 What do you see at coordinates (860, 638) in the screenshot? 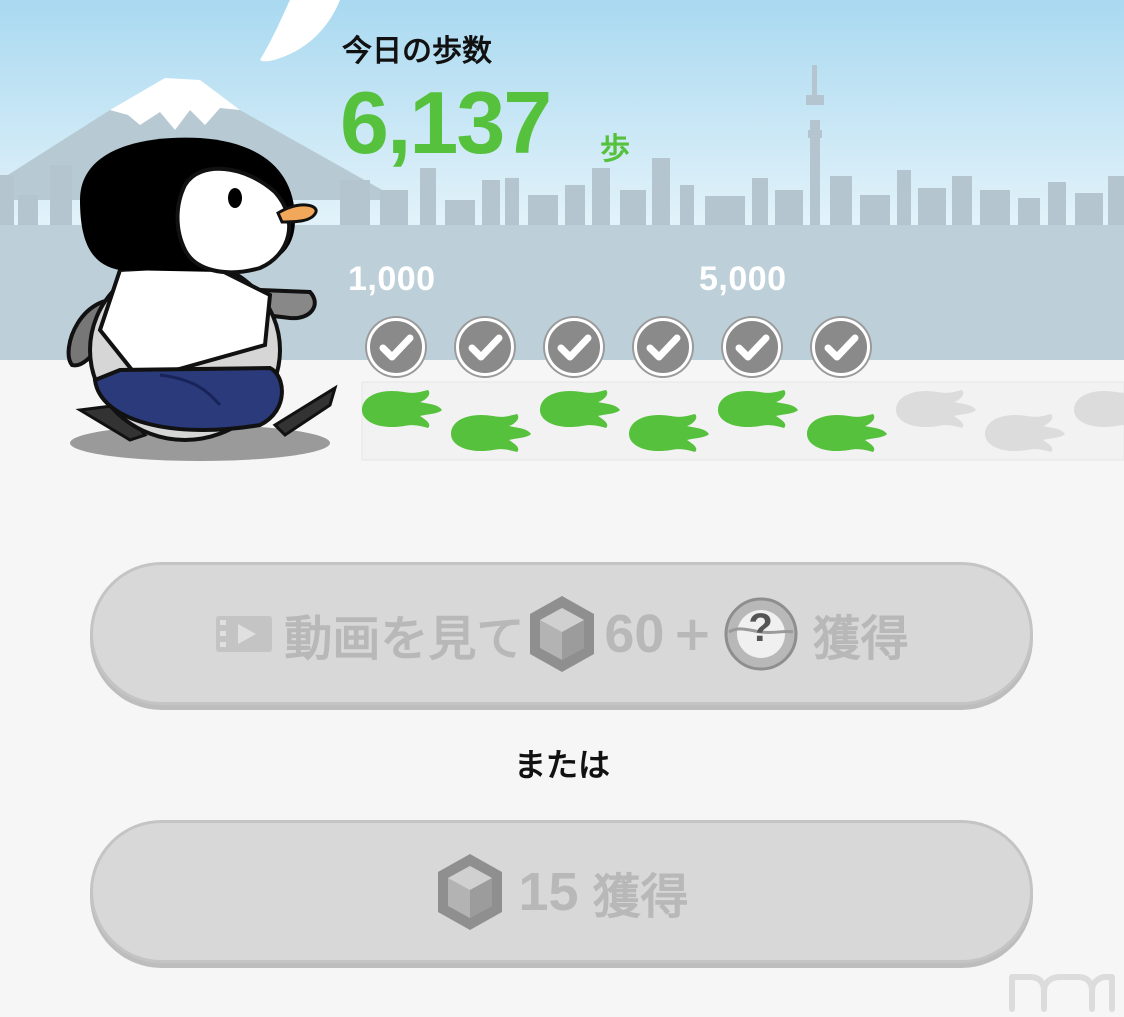
I see `video-get-text: 獲得` at bounding box center [860, 638].